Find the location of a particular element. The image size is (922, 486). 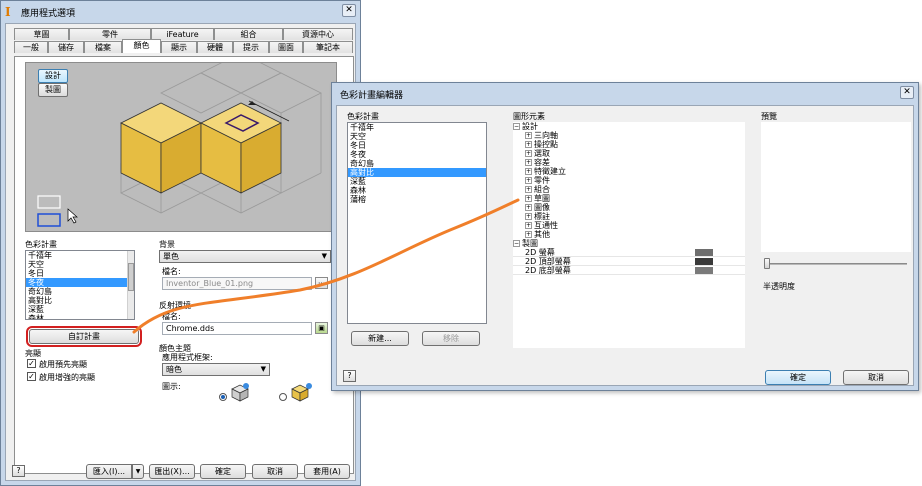

callout-connector is located at coordinates (326, 266).